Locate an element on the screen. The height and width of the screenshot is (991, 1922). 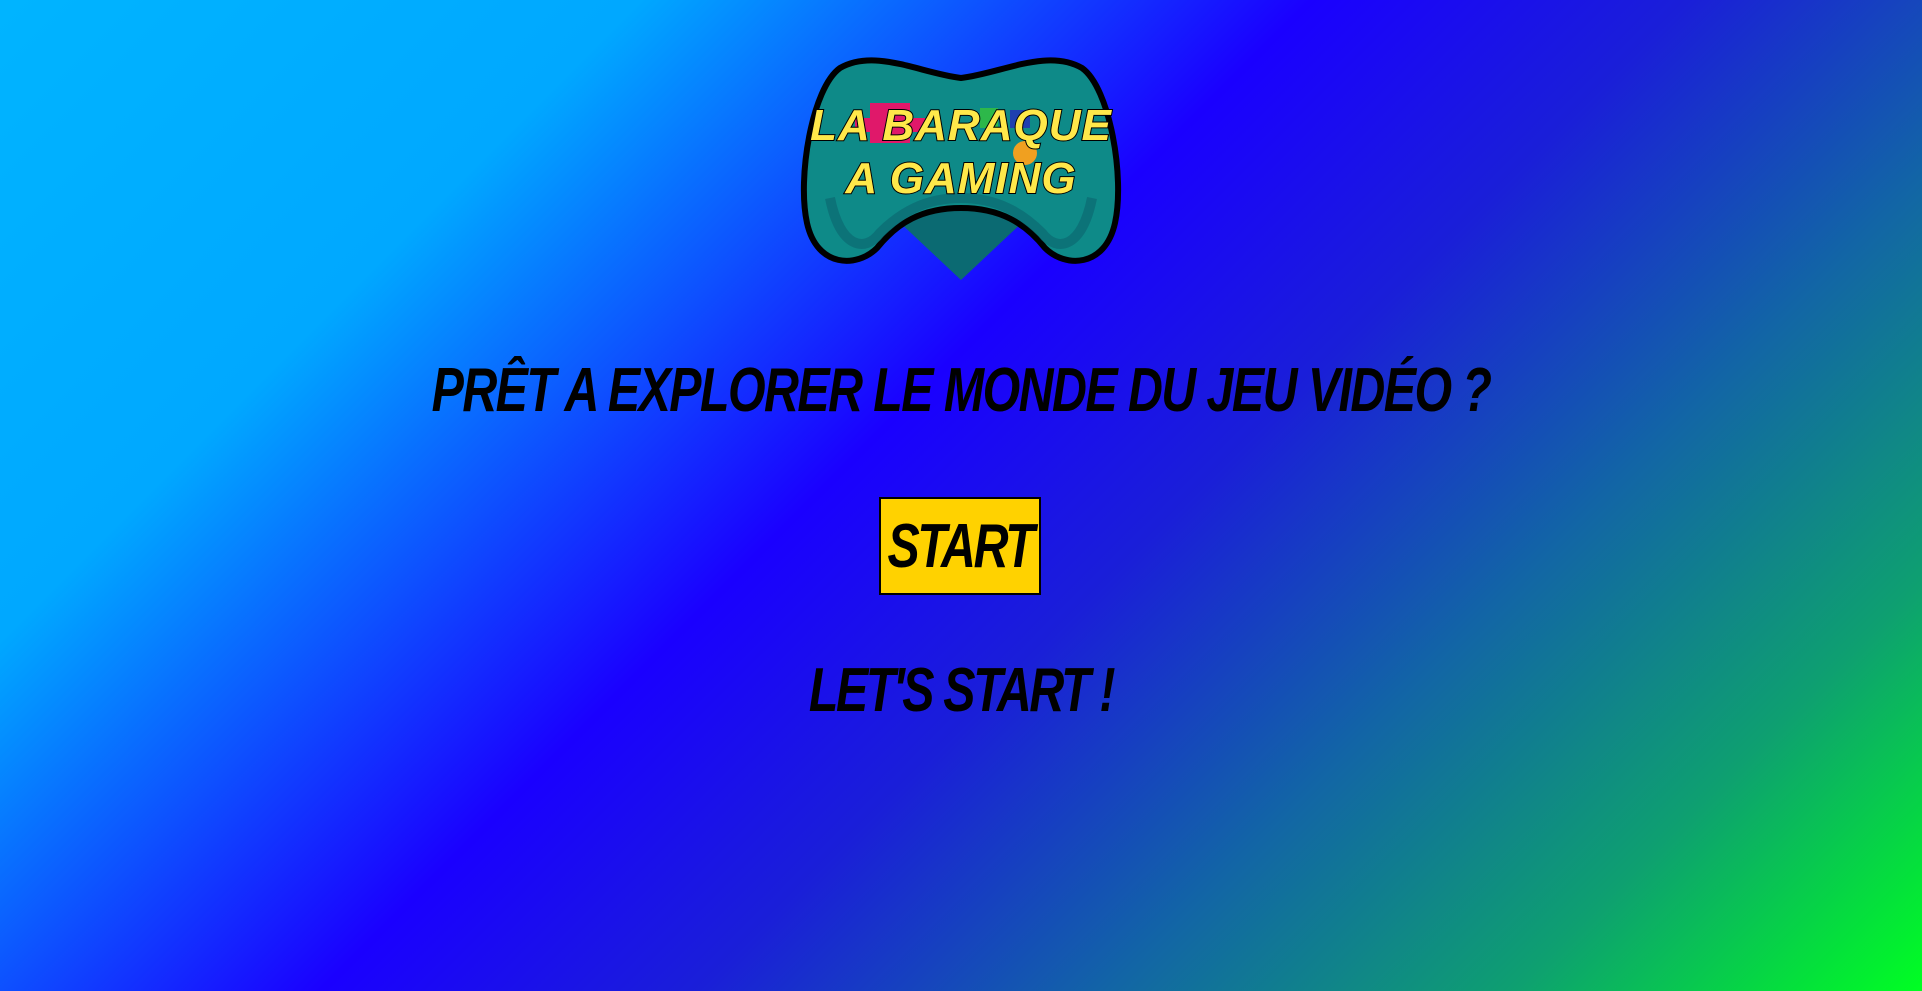
start-button-label: START is located at coordinates (960, 546).